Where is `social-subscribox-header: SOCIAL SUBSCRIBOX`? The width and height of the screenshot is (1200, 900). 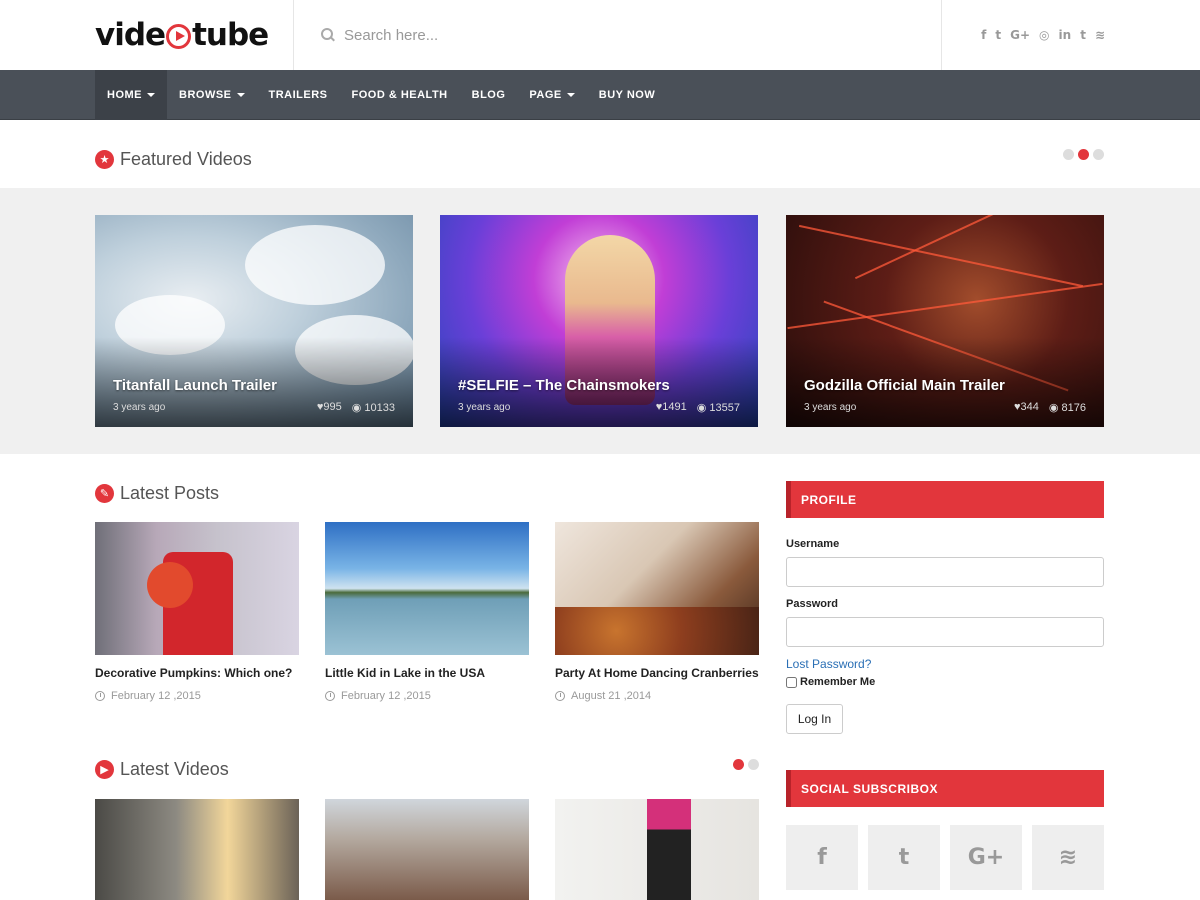 social-subscribox-header: SOCIAL SUBSCRIBOX is located at coordinates (945, 788).